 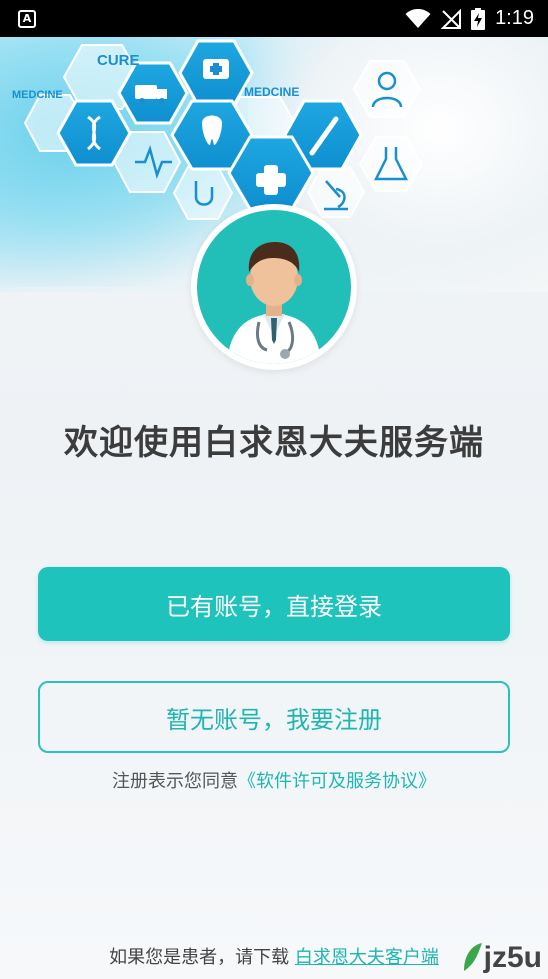 I want to click on client-app-download-link: 白求恩大夫客户端, so click(x=367, y=957).